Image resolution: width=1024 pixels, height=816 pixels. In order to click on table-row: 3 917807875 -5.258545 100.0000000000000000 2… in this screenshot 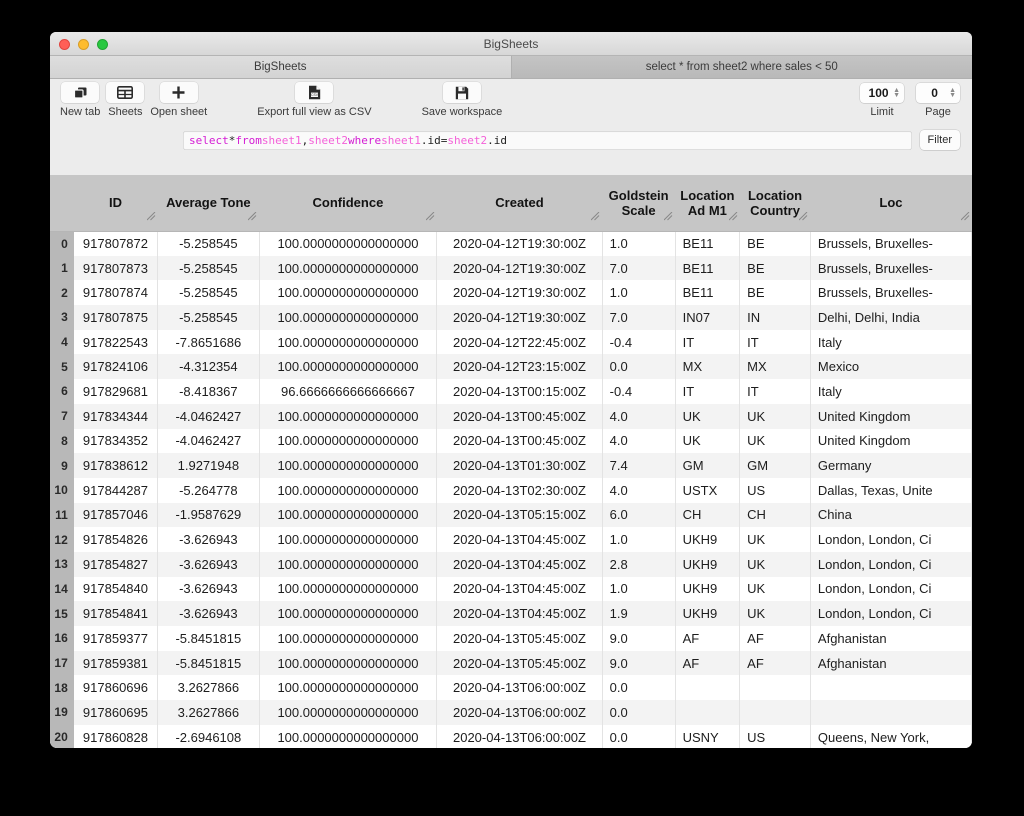, I will do `click(511, 317)`.